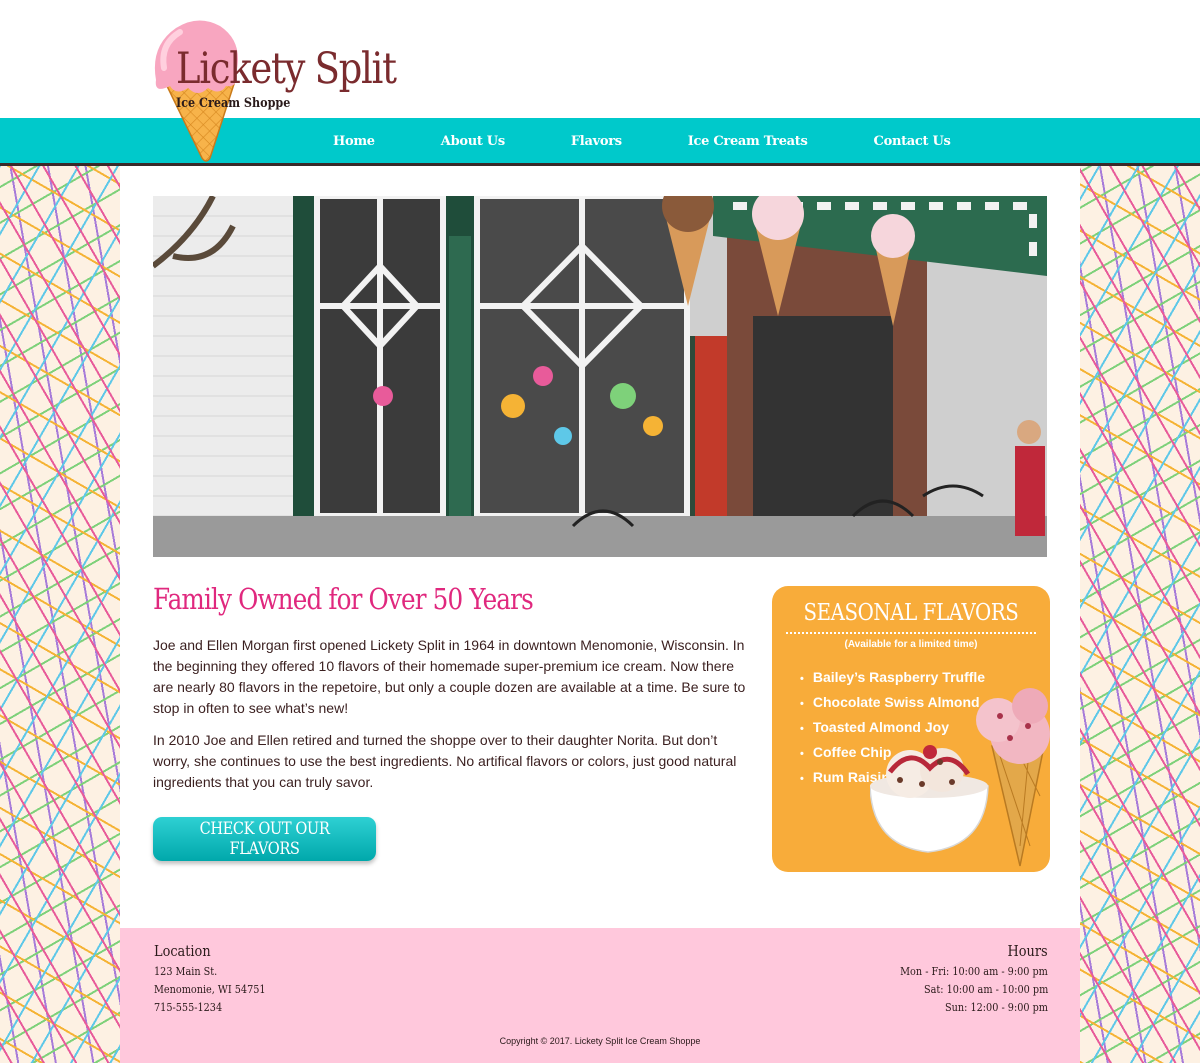 The width and height of the screenshot is (1200, 1063). What do you see at coordinates (186, 971) in the screenshot?
I see `address-line-1: 123 Main St.` at bounding box center [186, 971].